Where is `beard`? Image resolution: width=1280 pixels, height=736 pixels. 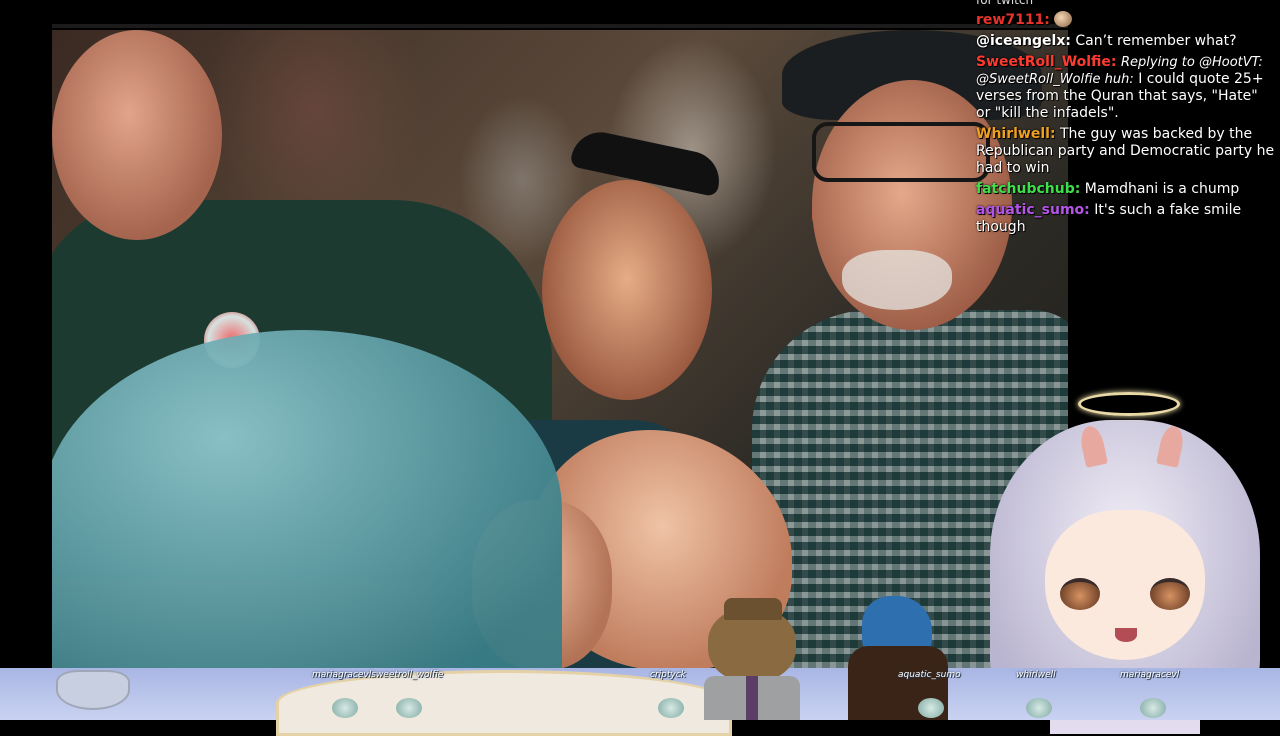 beard is located at coordinates (897, 280).